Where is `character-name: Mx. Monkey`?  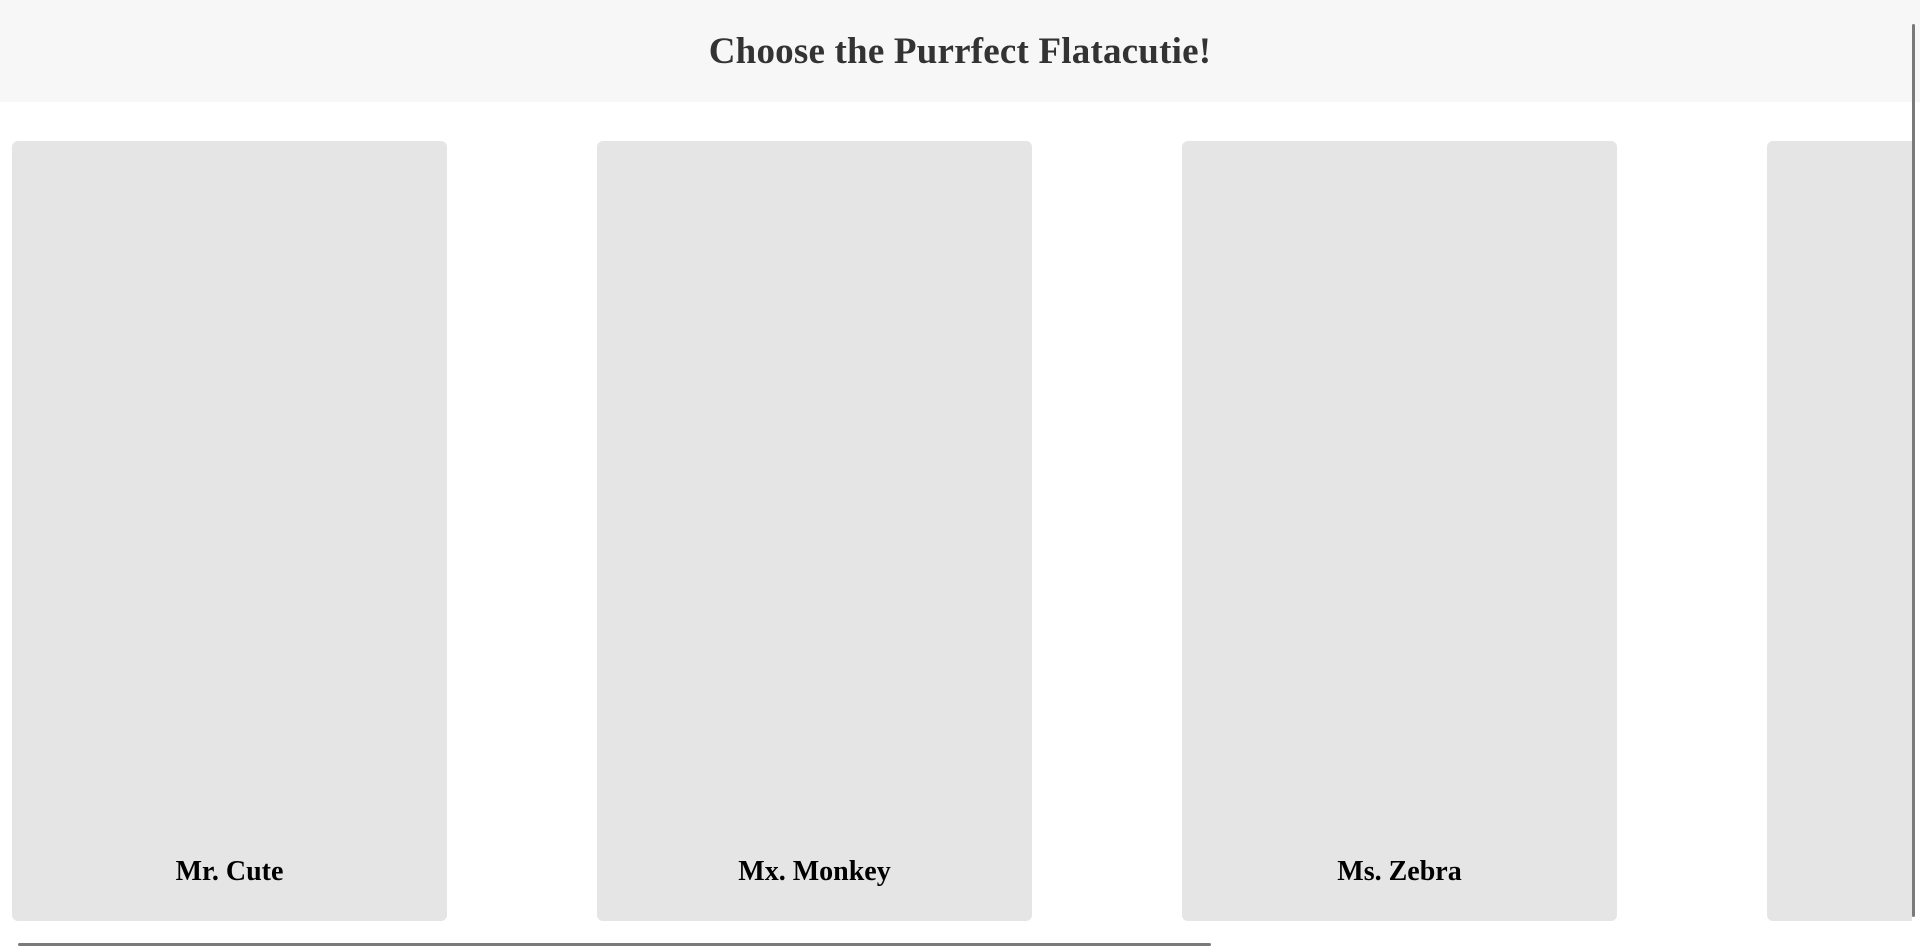 character-name: Mx. Monkey is located at coordinates (814, 871).